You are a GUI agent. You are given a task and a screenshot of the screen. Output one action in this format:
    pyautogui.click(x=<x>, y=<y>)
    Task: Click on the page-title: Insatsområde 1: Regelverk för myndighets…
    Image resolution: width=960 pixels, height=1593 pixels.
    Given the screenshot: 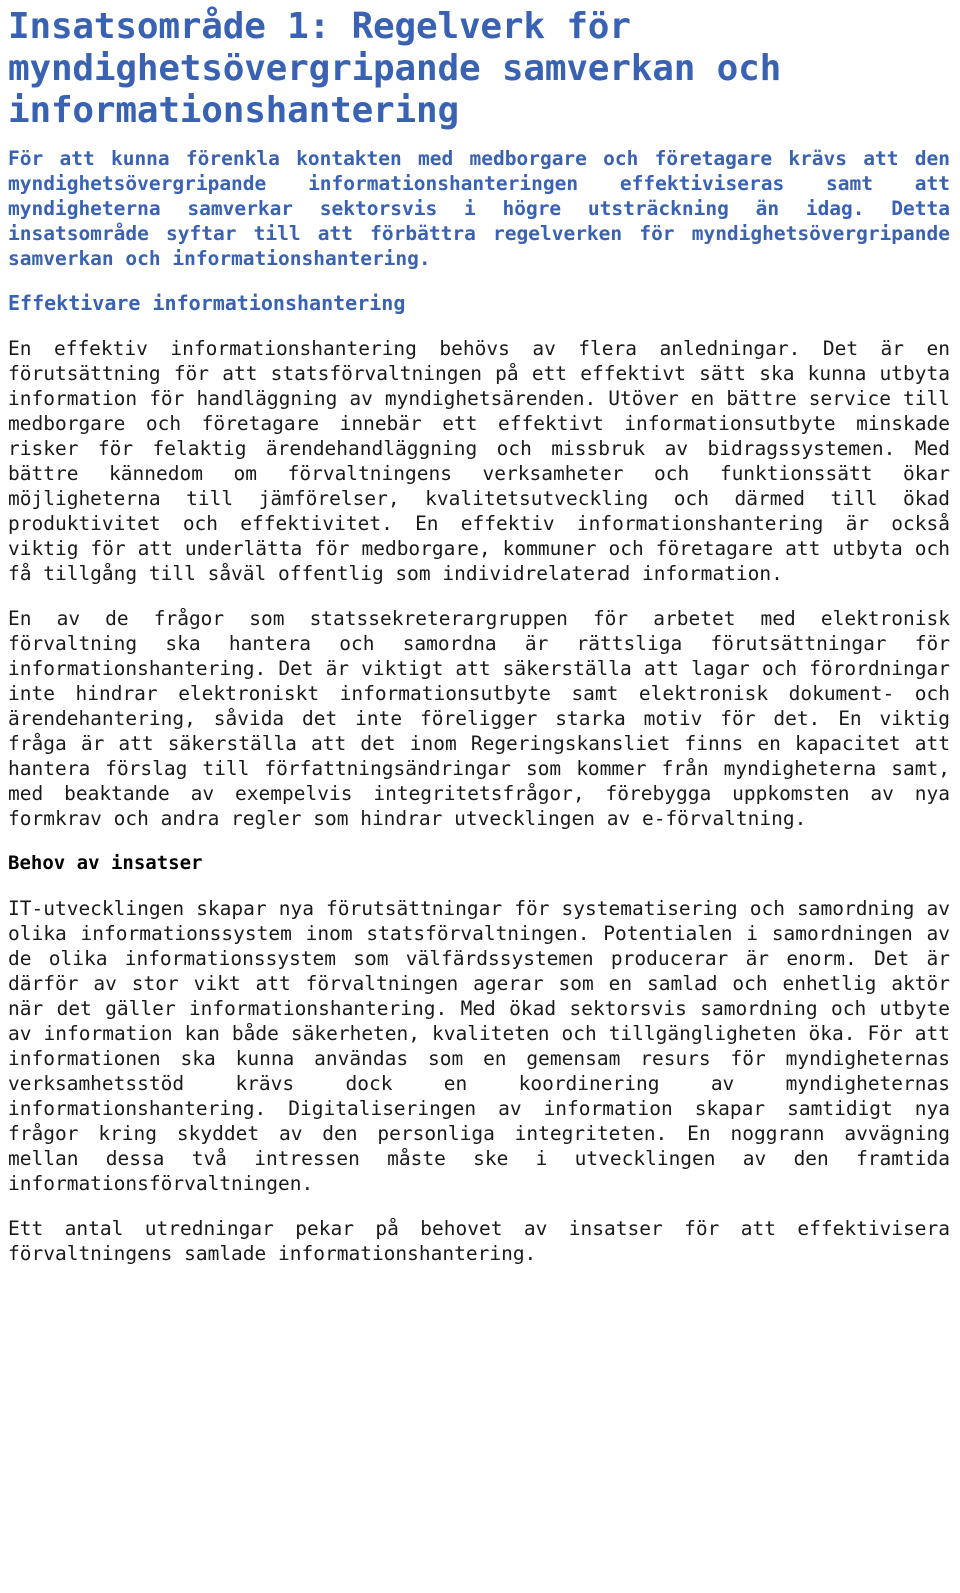 What is the action you would take?
    pyautogui.click(x=395, y=68)
    